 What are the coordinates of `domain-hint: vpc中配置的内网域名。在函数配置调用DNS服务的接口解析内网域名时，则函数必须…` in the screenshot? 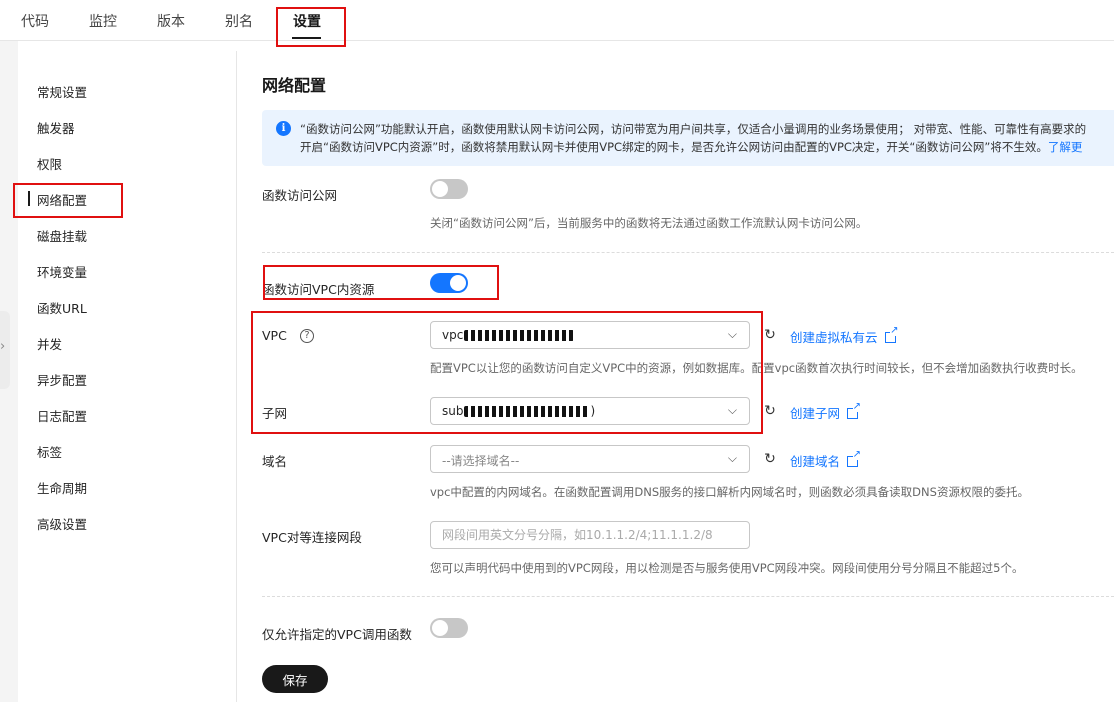 It's located at (729, 492).